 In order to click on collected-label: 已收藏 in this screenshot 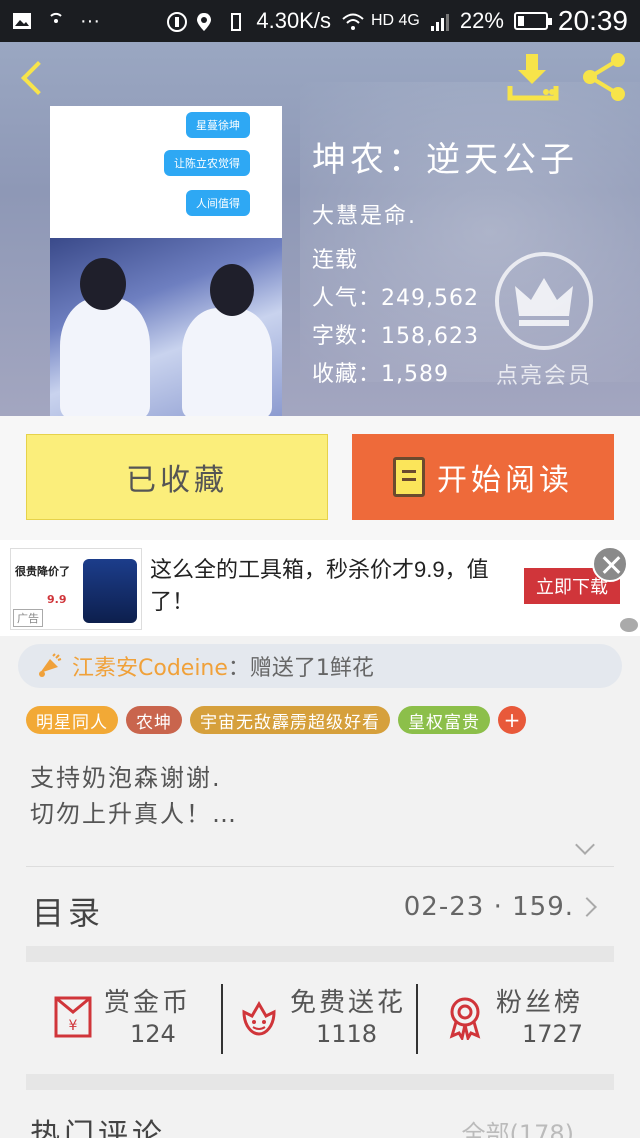, I will do `click(177, 480)`.